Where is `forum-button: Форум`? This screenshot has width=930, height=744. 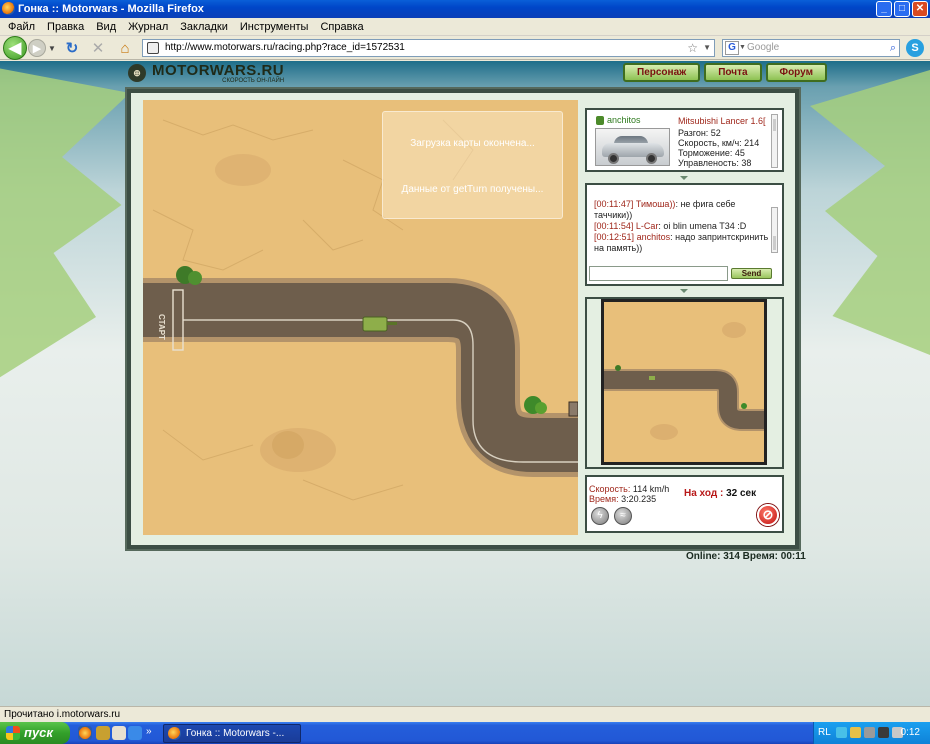 forum-button: Форум is located at coordinates (796, 72).